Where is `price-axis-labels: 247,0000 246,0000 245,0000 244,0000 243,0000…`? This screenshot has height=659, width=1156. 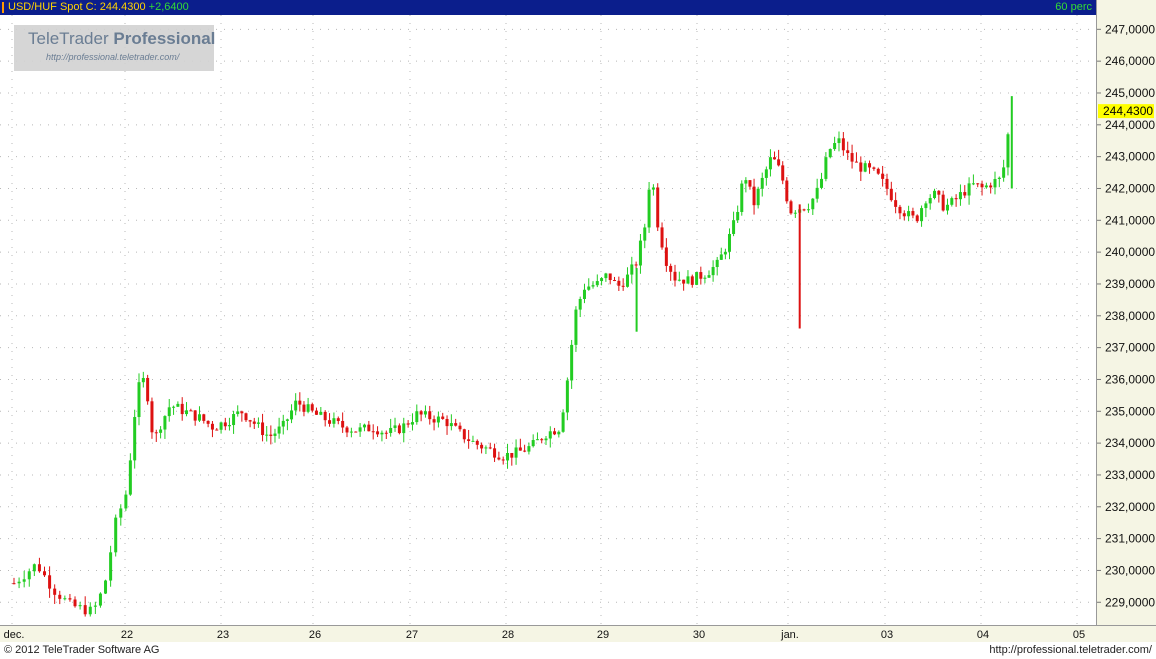
price-axis-labels: 247,0000 246,0000 245,0000 244,0000 243,0000… is located at coordinates (1126, 315).